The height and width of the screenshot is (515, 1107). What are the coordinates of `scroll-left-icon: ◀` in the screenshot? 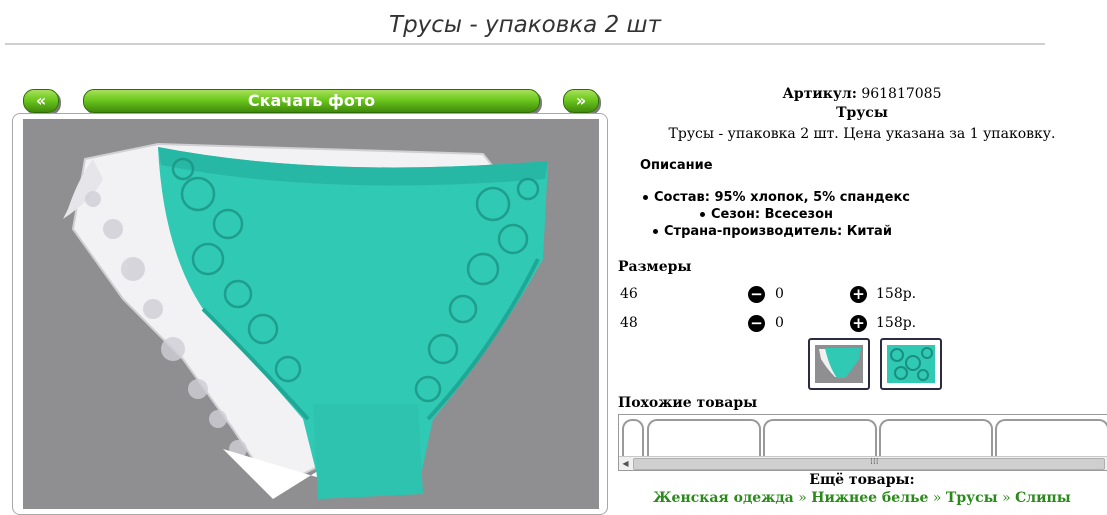 It's located at (625, 463).